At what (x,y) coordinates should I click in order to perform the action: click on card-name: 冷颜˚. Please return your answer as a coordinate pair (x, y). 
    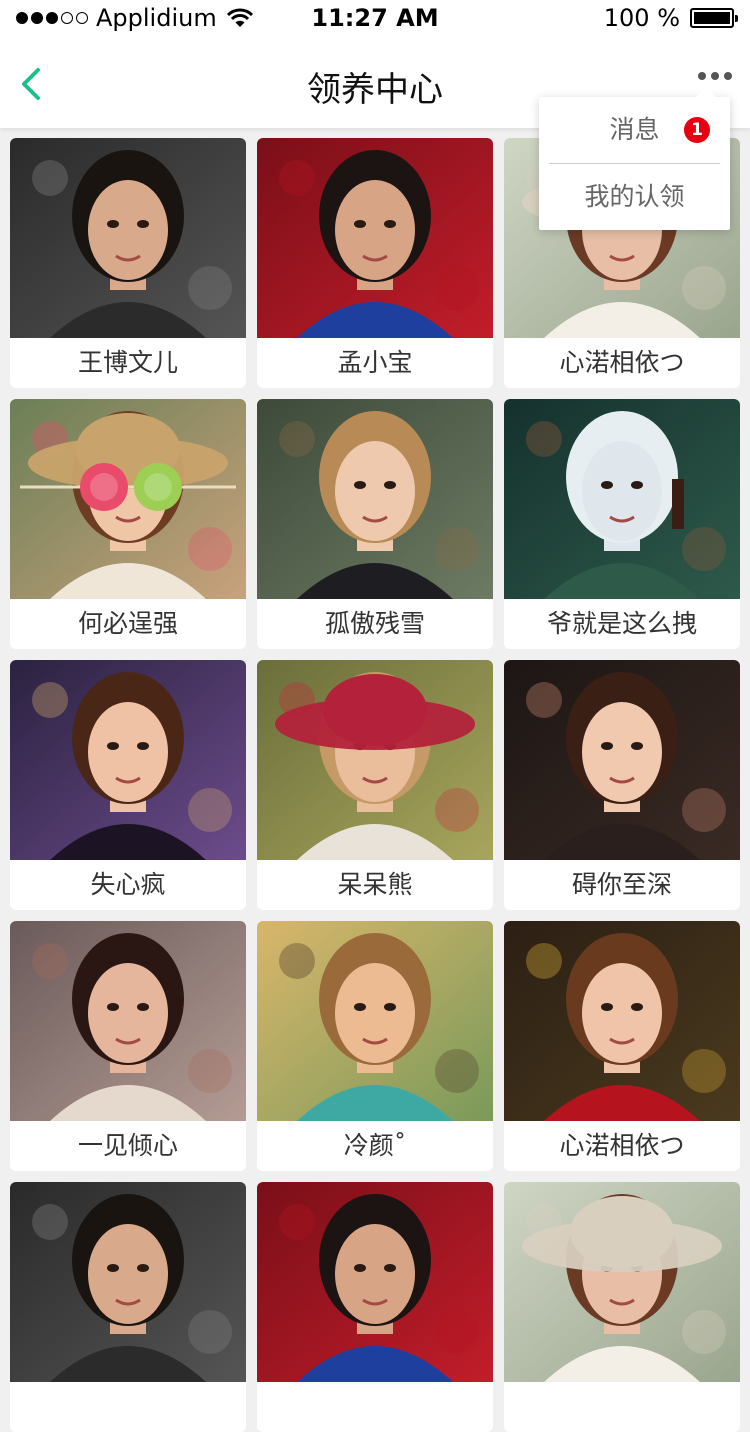
    Looking at the image, I should click on (375, 1145).